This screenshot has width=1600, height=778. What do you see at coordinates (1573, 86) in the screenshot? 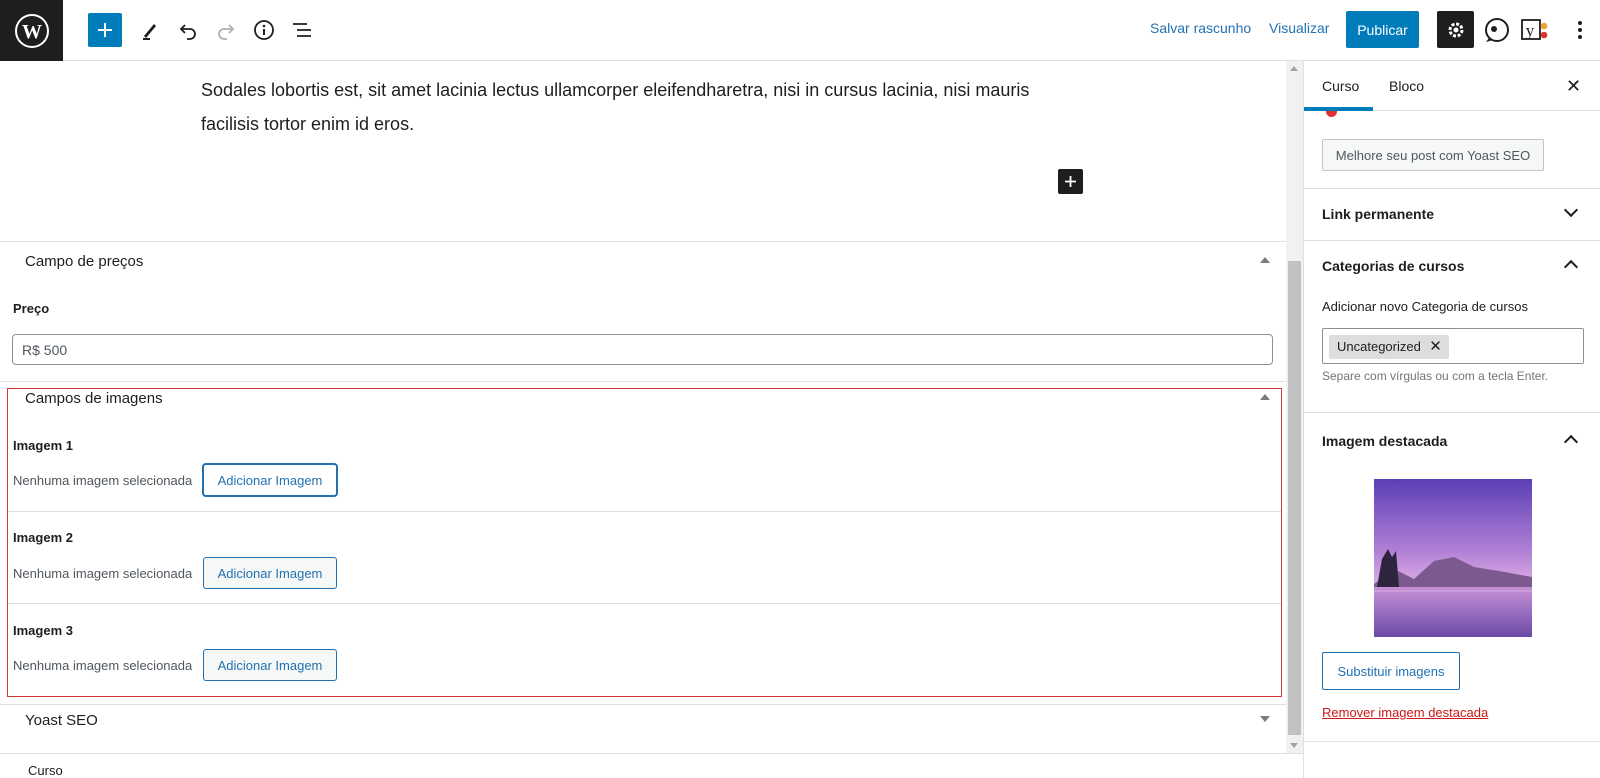
I see `close-icon: ✕` at bounding box center [1573, 86].